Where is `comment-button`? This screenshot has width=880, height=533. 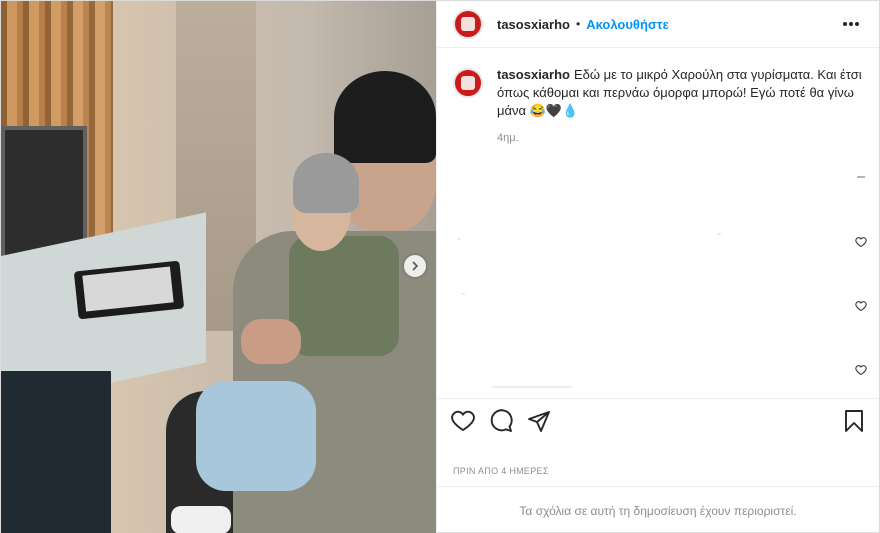 comment-button is located at coordinates (501, 420).